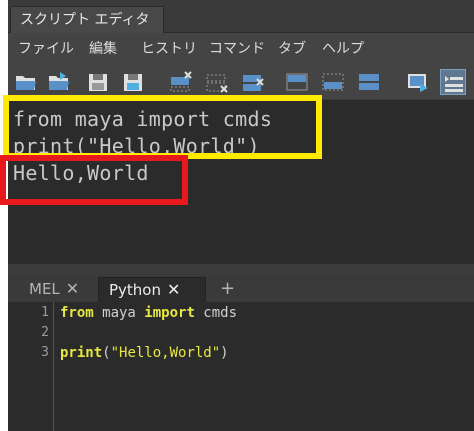 The width and height of the screenshot is (474, 431). Describe the element at coordinates (216, 313) in the screenshot. I see `code-text: cmds` at that location.